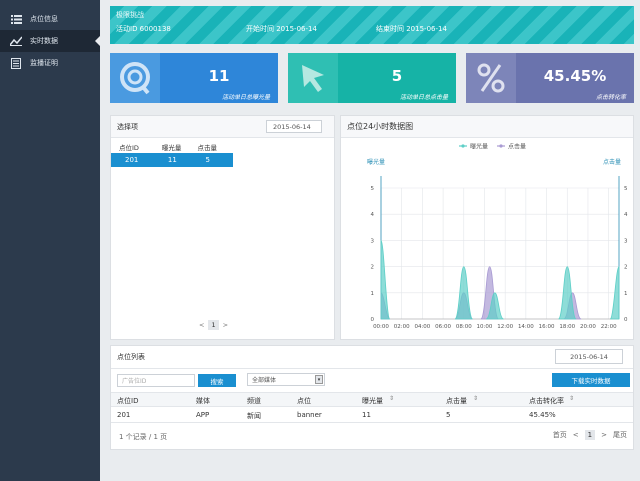 This screenshot has width=640, height=481. What do you see at coordinates (526, 327) in the screenshot?
I see `x-tick: 14:00` at bounding box center [526, 327].